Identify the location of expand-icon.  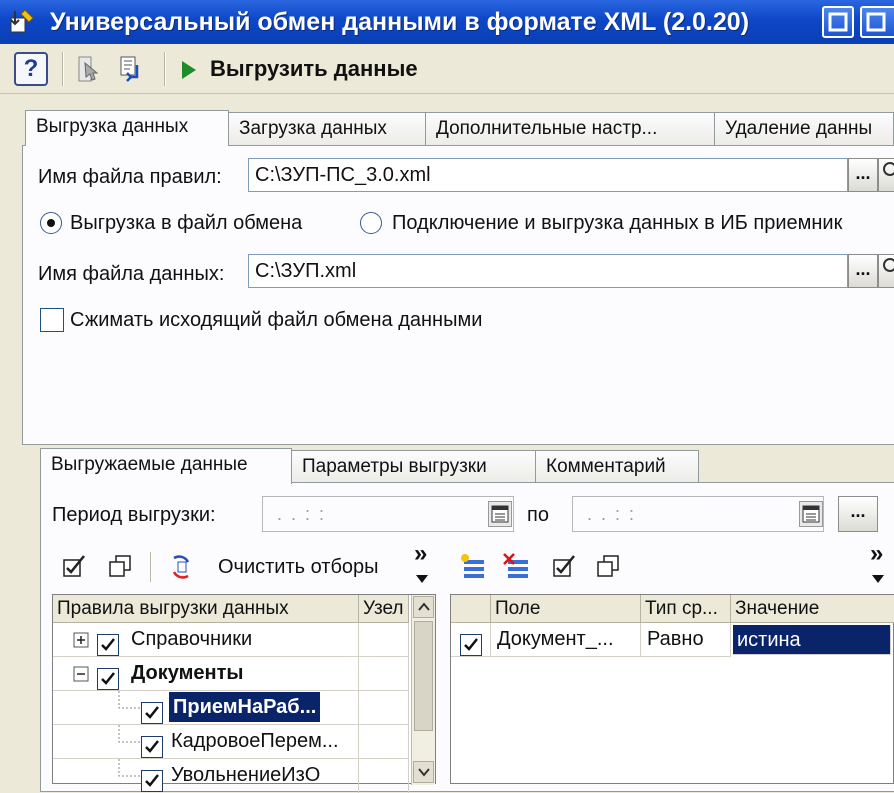
(81, 640).